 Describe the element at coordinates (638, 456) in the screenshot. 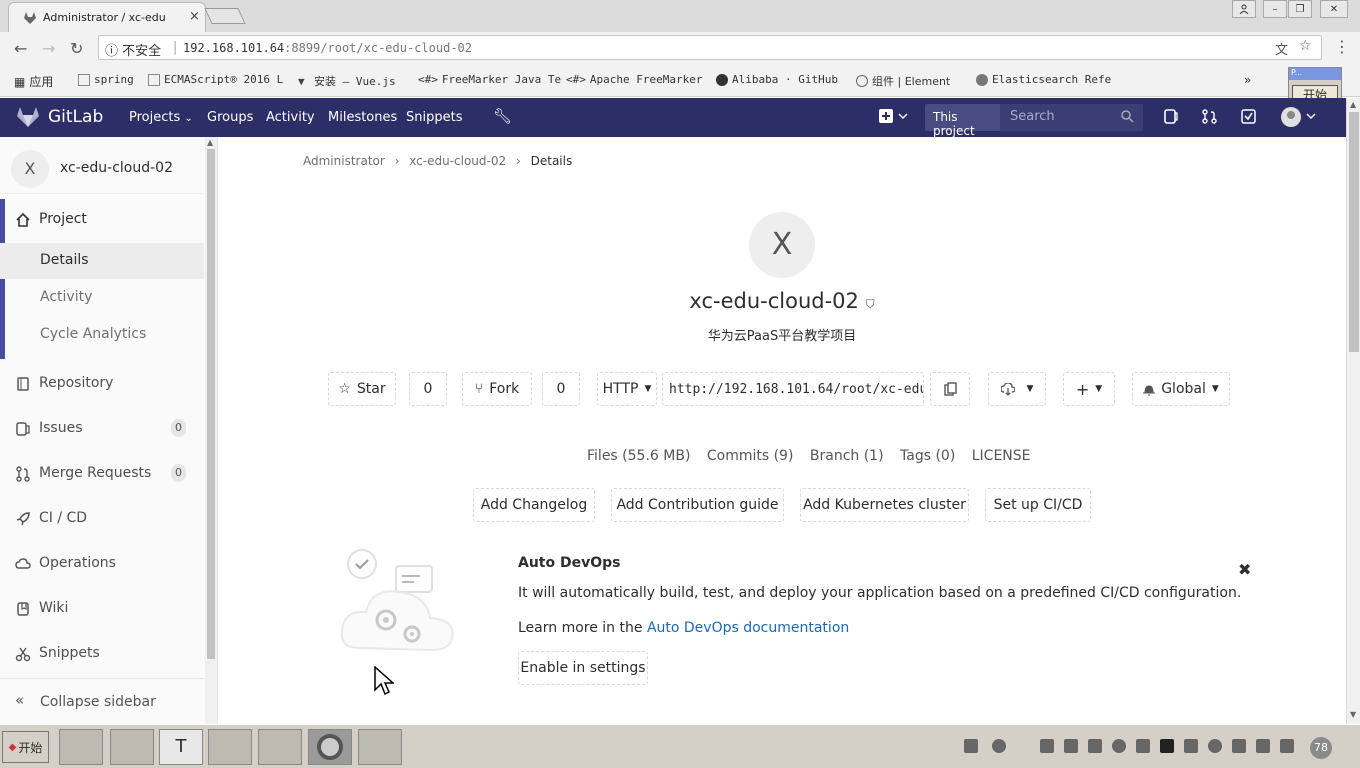

I see `stat-files: Files (55.6 MB)` at that location.